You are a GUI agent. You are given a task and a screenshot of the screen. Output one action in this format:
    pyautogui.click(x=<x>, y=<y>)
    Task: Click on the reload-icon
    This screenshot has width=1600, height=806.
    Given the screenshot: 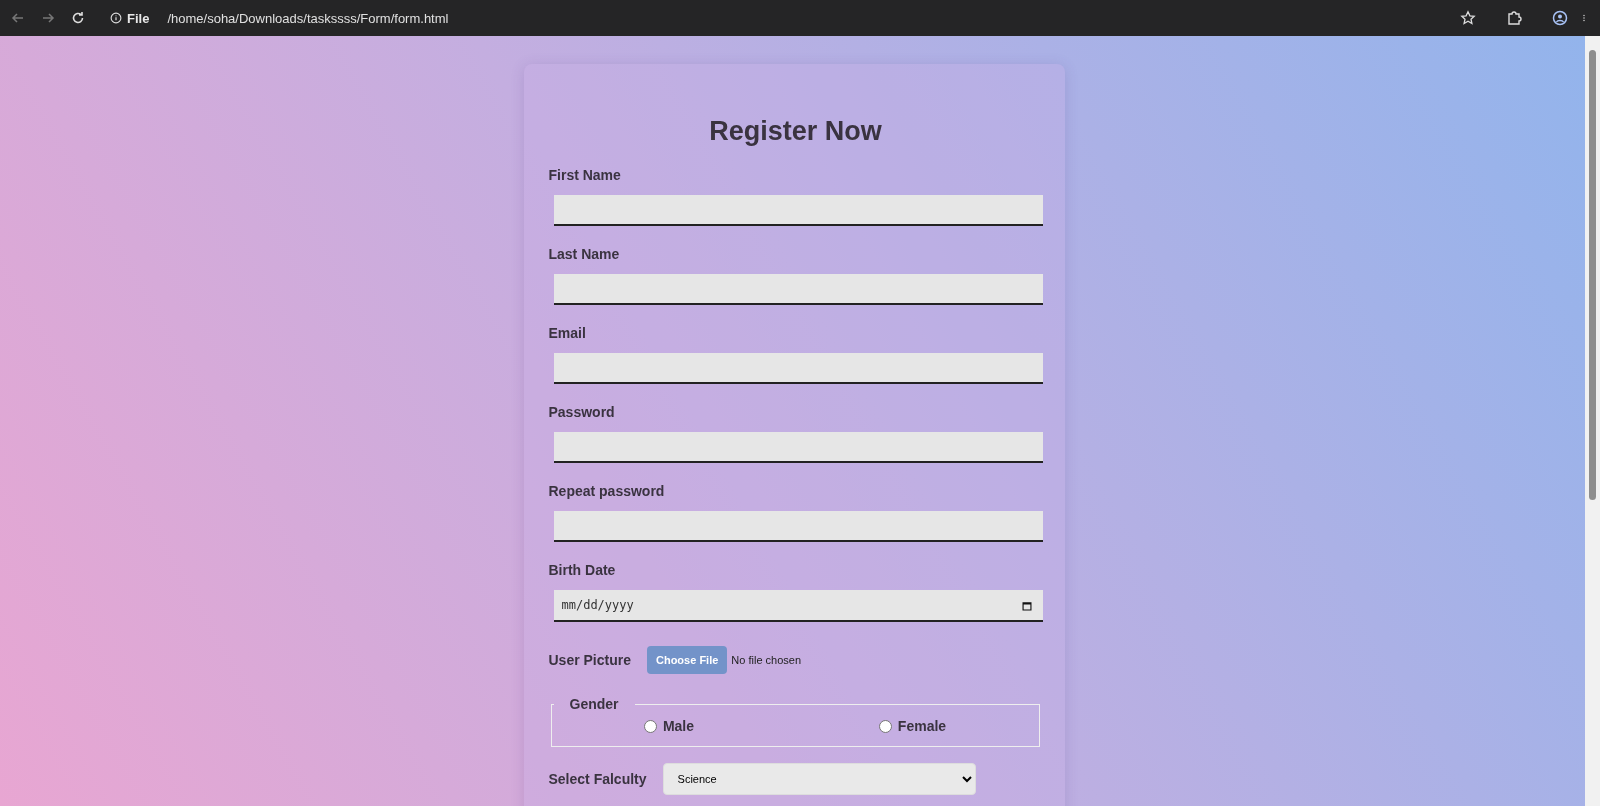 What is the action you would take?
    pyautogui.click(x=78, y=18)
    